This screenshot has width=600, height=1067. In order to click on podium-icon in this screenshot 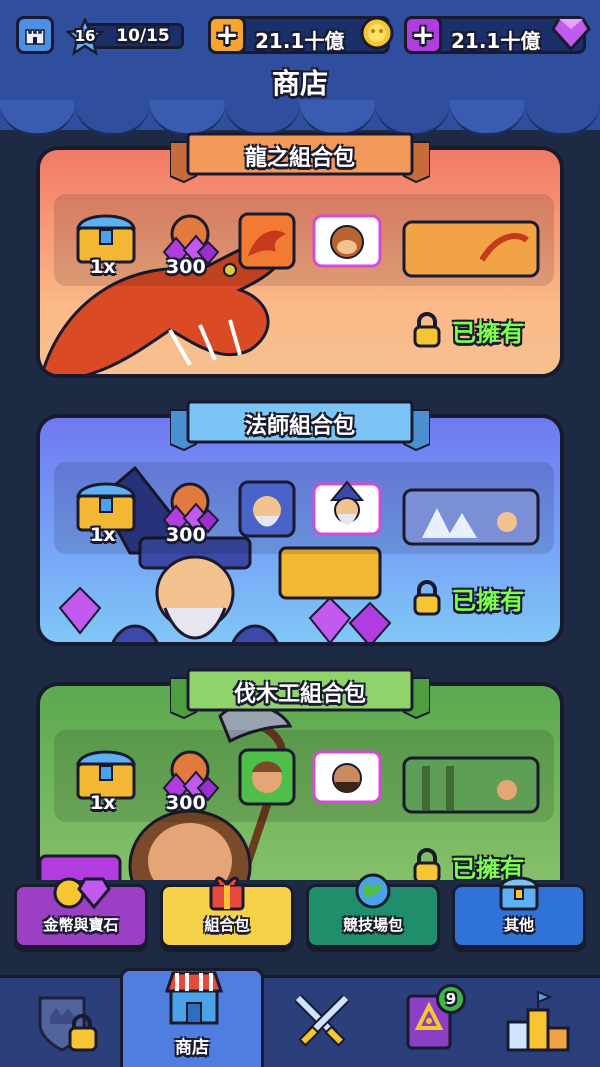, I will do `click(538, 1021)`.